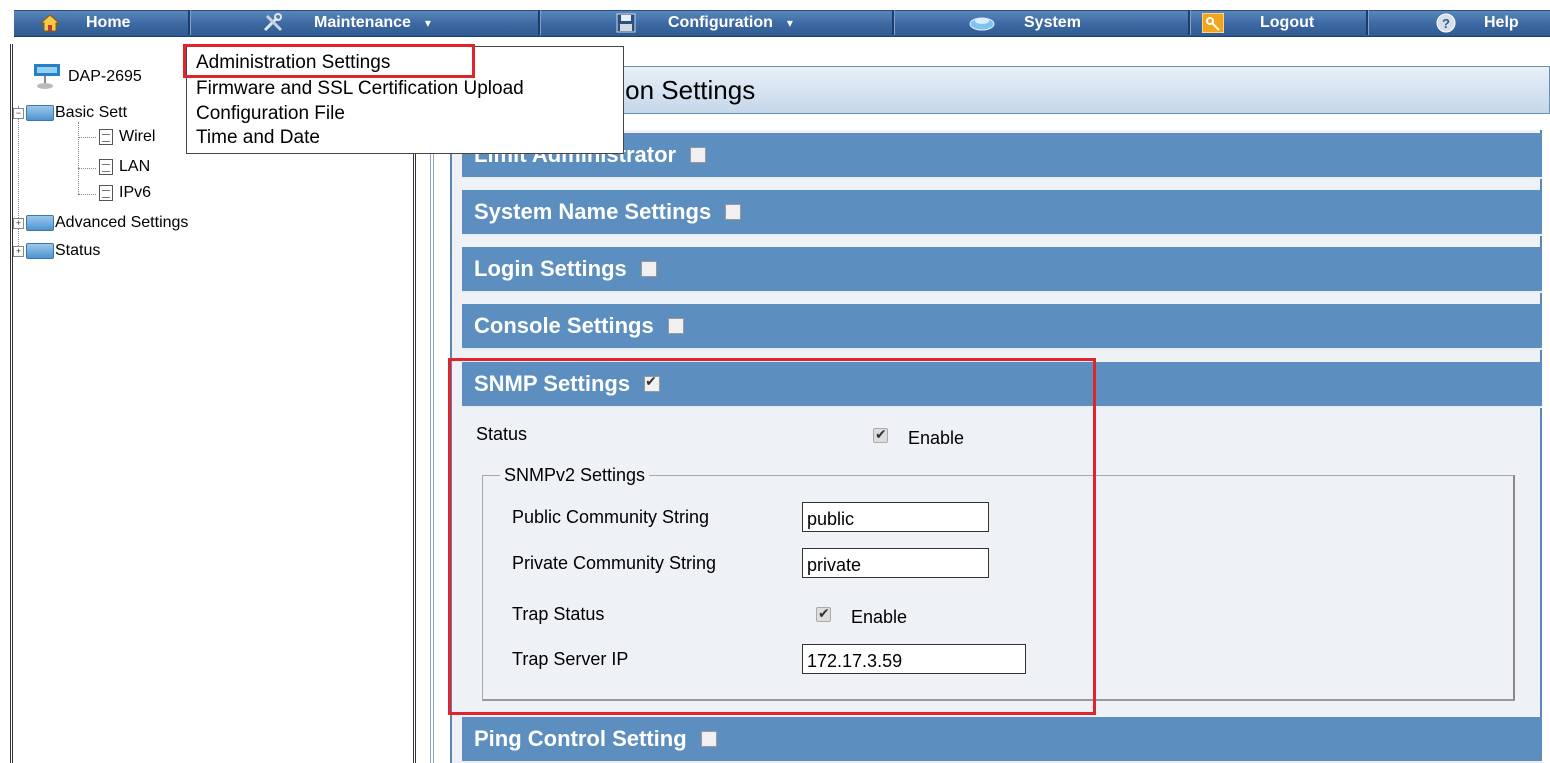 Image resolution: width=1550 pixels, height=763 pixels. What do you see at coordinates (552, 383) in the screenshot?
I see `section-title: SNMP Settings` at bounding box center [552, 383].